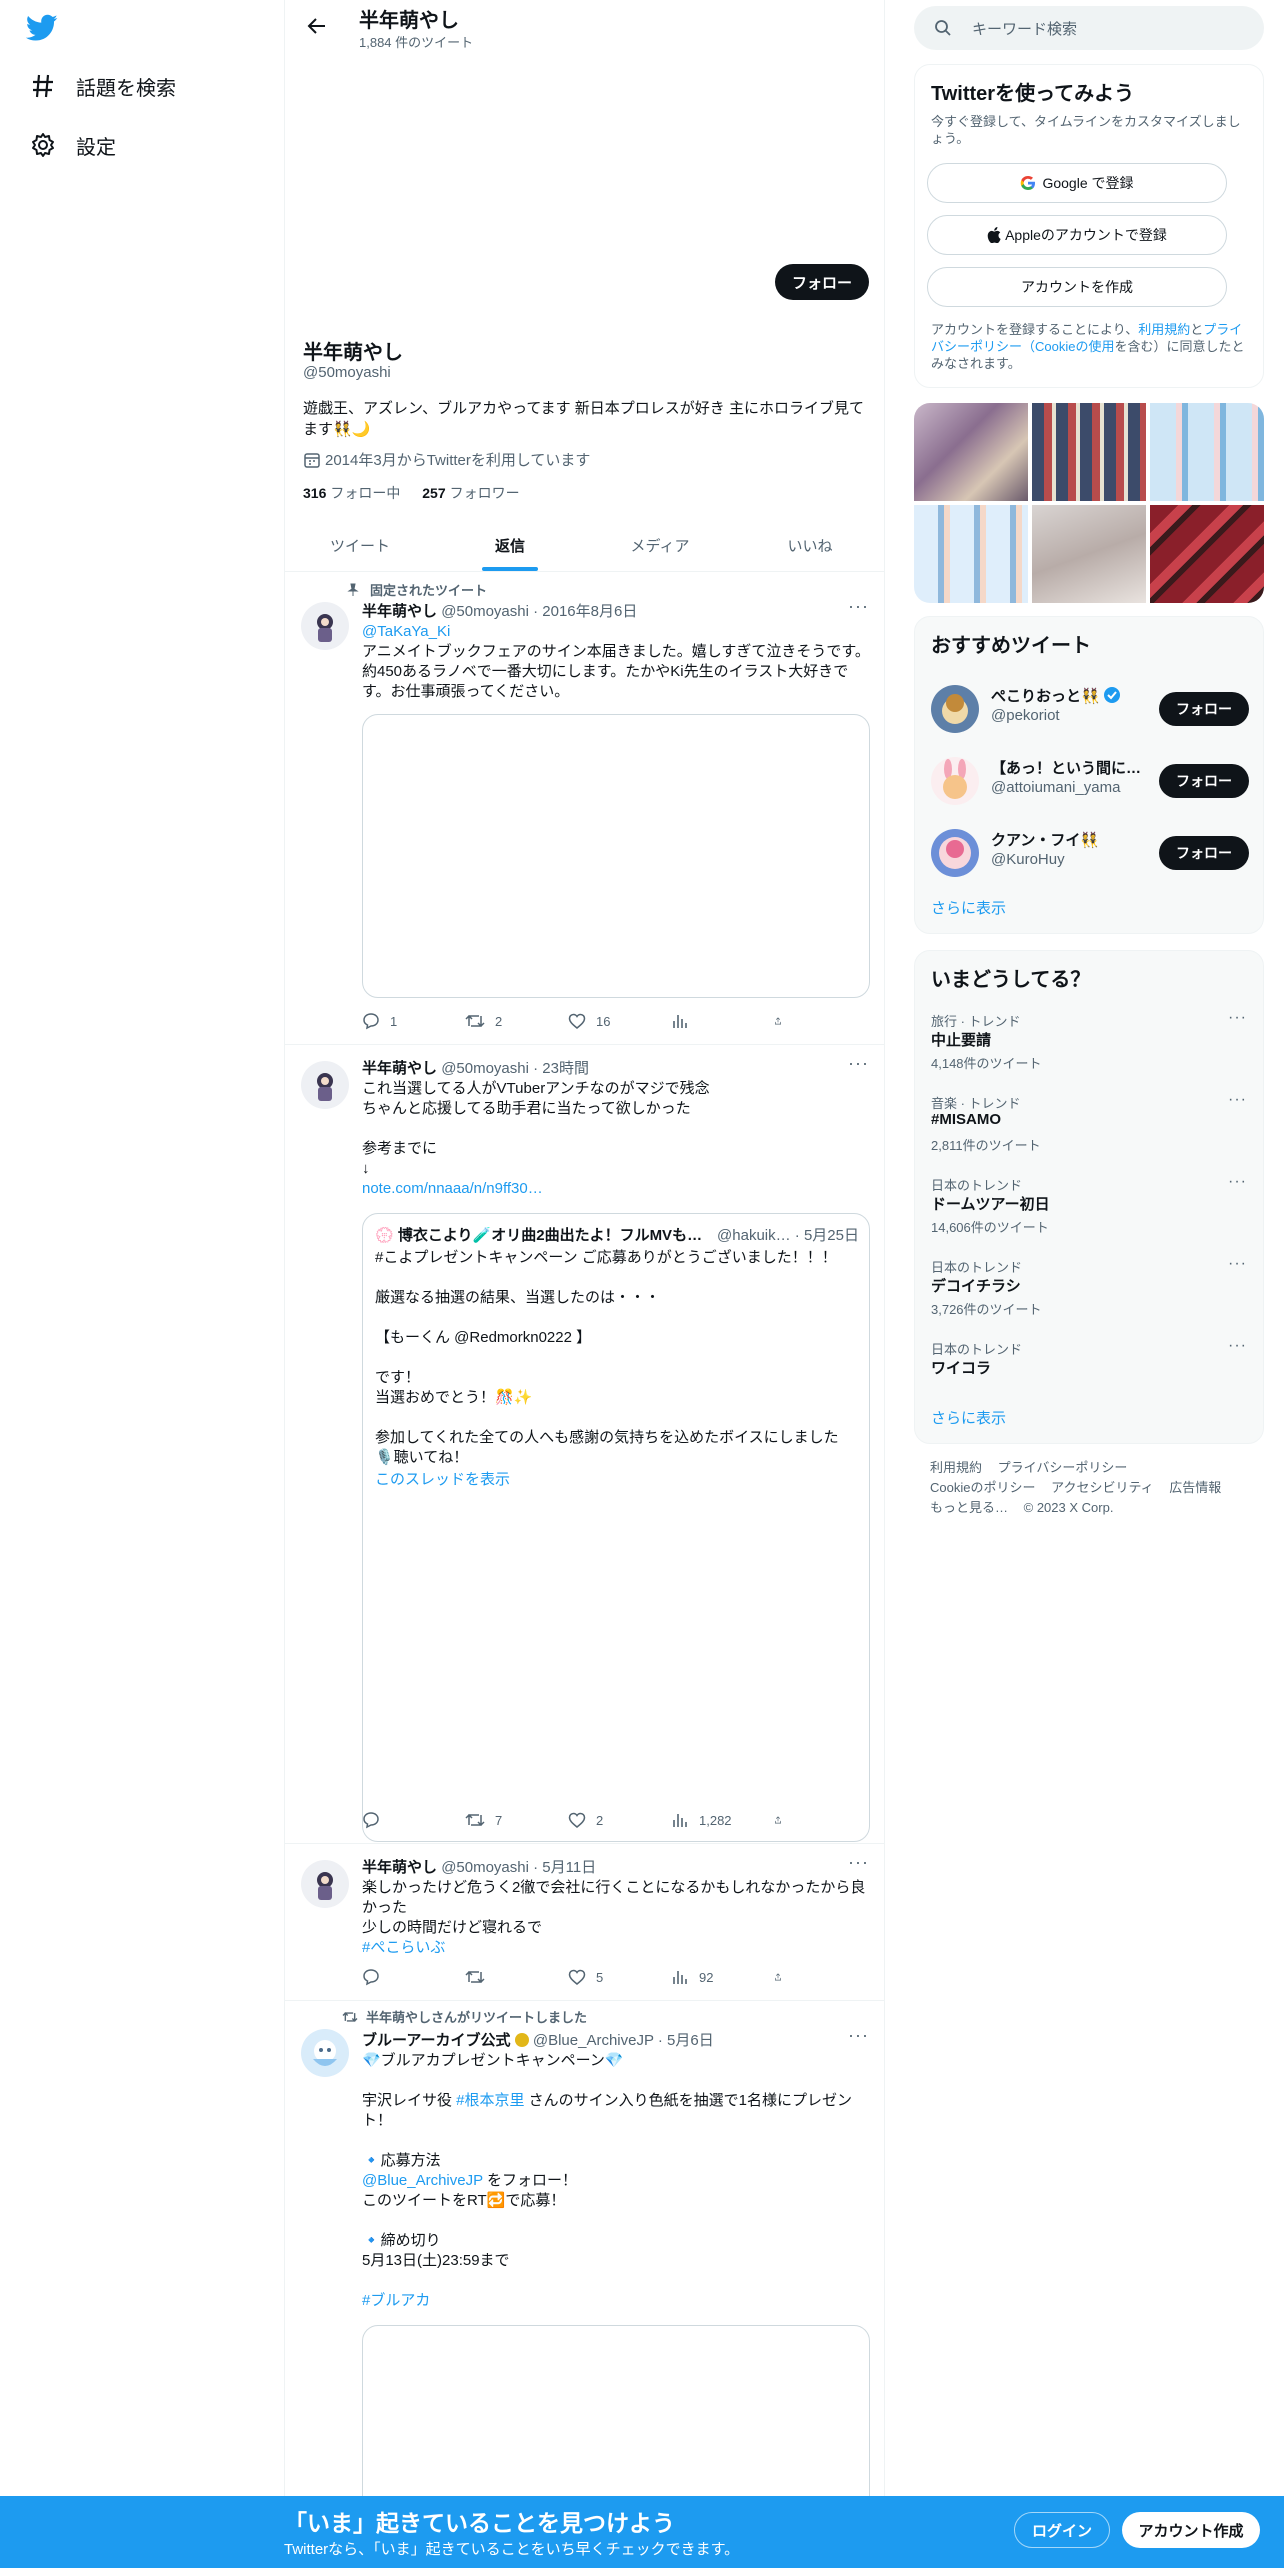 This screenshot has width=1284, height=2568. What do you see at coordinates (73, 145) in the screenshot?
I see `nav-settings: 設定` at bounding box center [73, 145].